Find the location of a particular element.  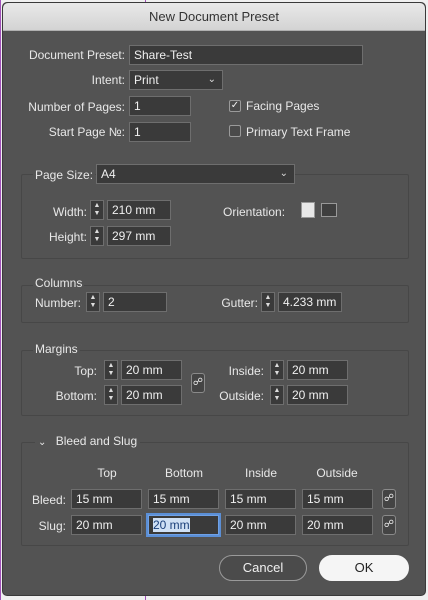

bleed-link-icon: ☍ is located at coordinates (389, 499).